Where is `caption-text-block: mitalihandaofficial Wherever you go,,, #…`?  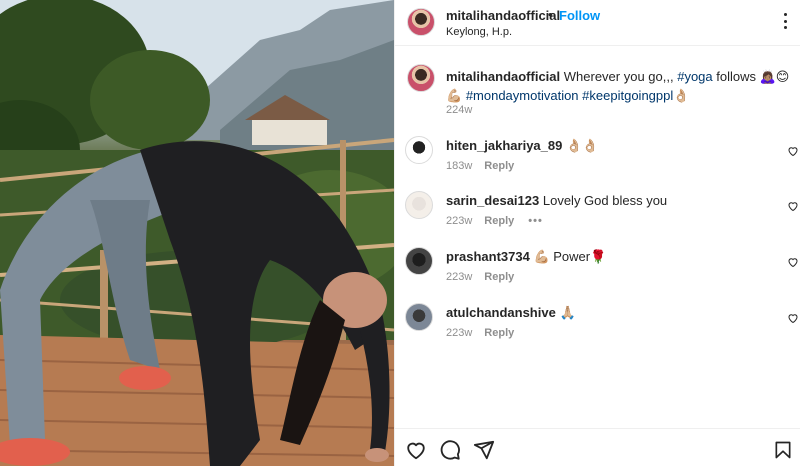 caption-text-block: mitalihandaofficial Wherever you go,,, #… is located at coordinates (618, 86).